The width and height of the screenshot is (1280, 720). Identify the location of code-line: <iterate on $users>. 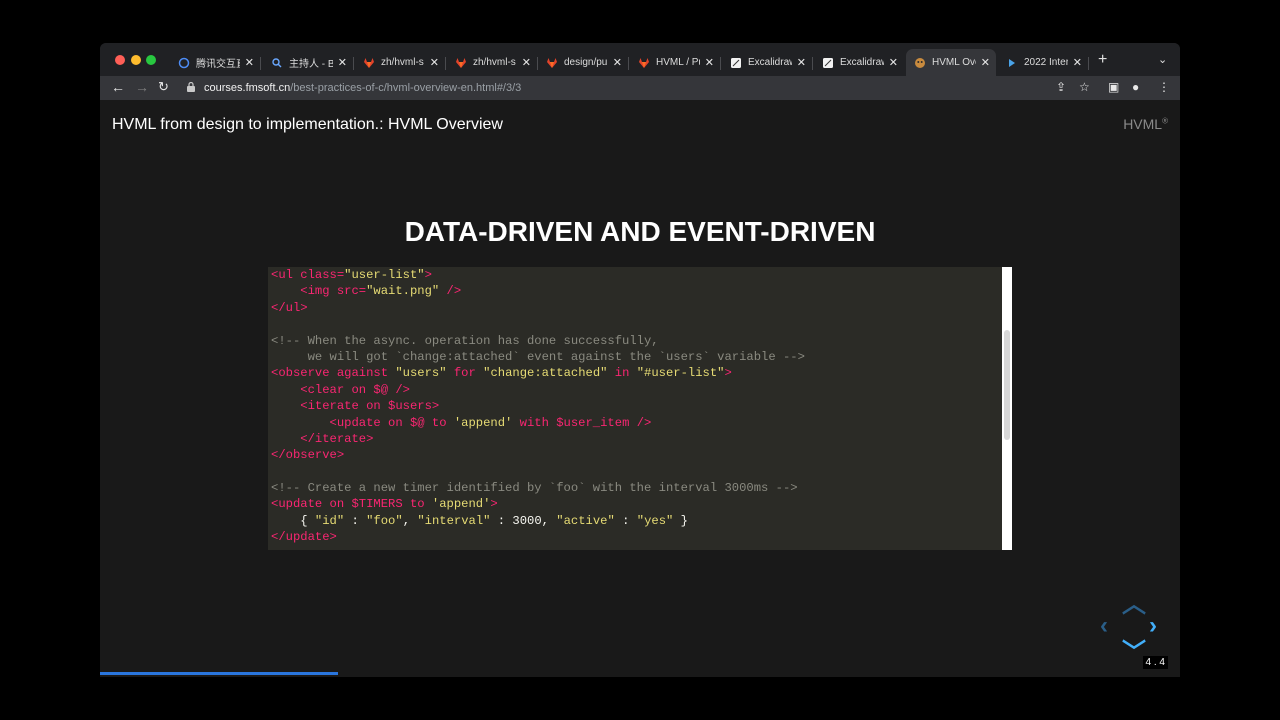
(355, 406).